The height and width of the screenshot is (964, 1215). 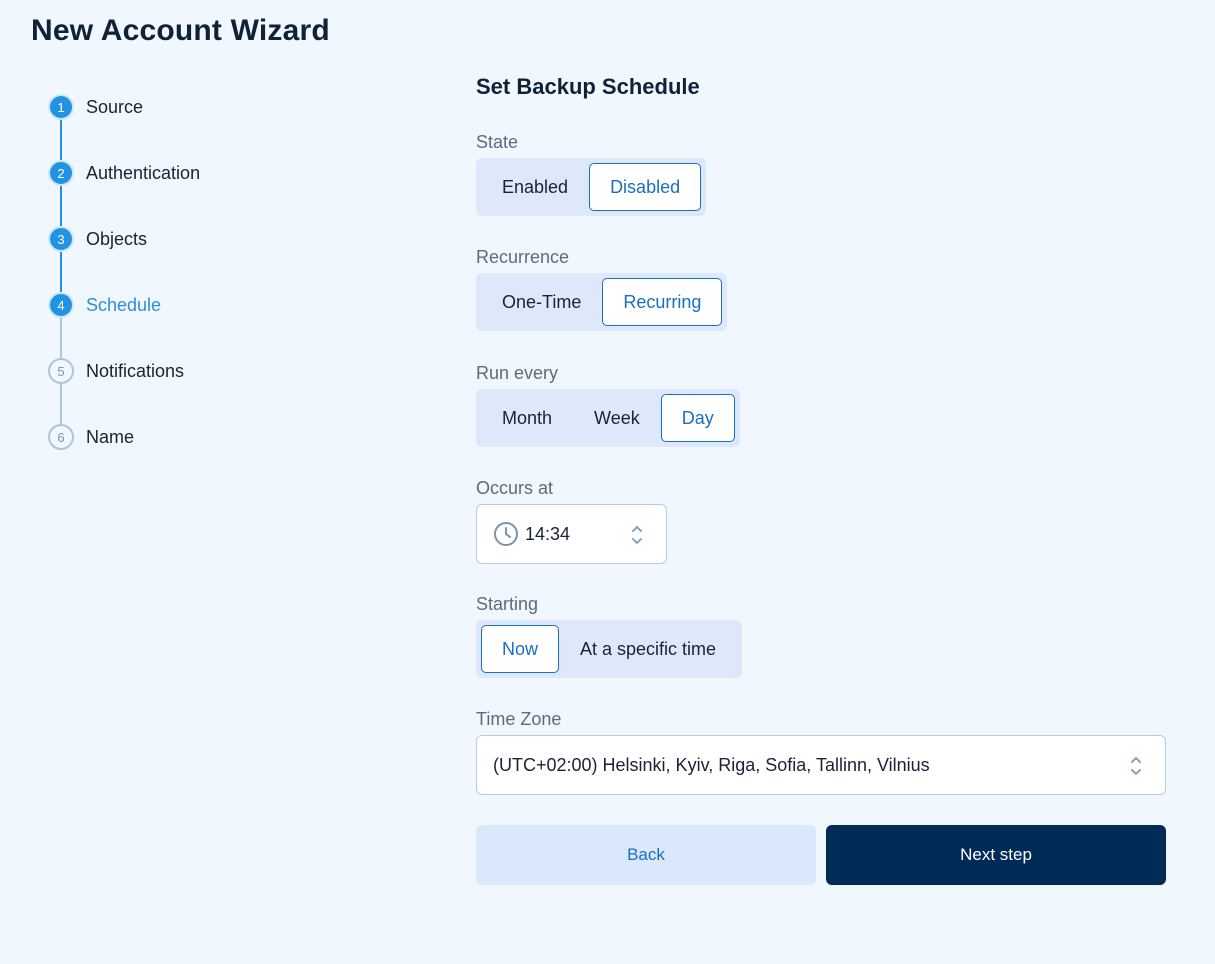 I want to click on run-every-toggle: Month Week Day, so click(x=608, y=418).